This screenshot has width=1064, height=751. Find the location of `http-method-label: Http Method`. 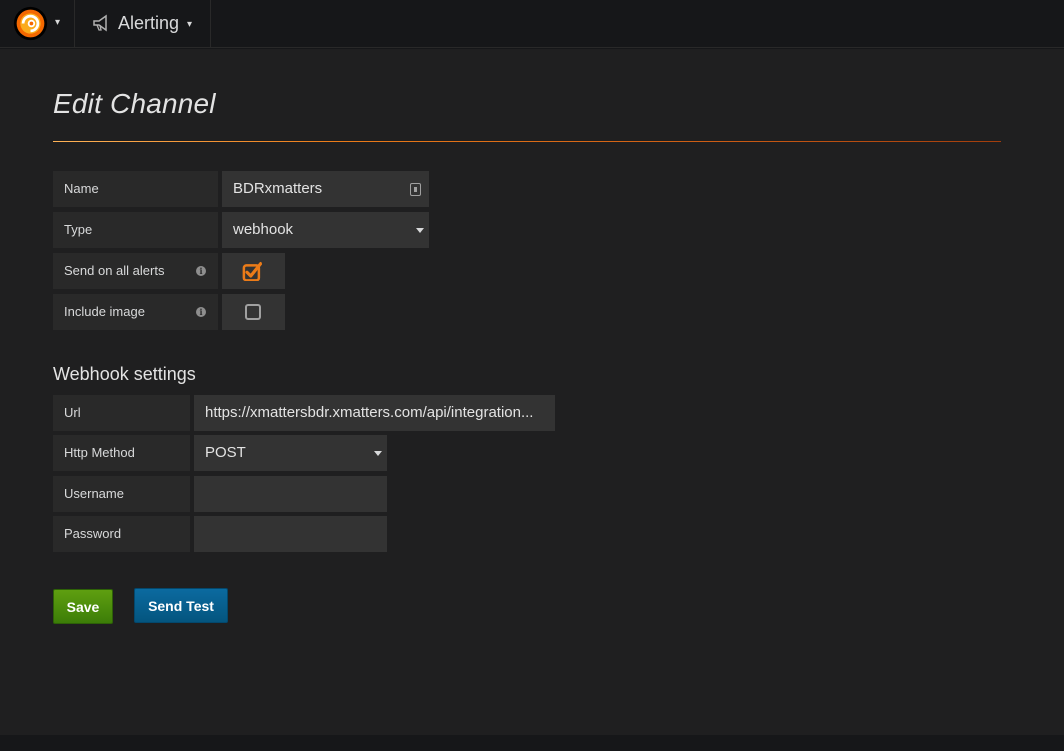

http-method-label: Http Method is located at coordinates (121, 453).